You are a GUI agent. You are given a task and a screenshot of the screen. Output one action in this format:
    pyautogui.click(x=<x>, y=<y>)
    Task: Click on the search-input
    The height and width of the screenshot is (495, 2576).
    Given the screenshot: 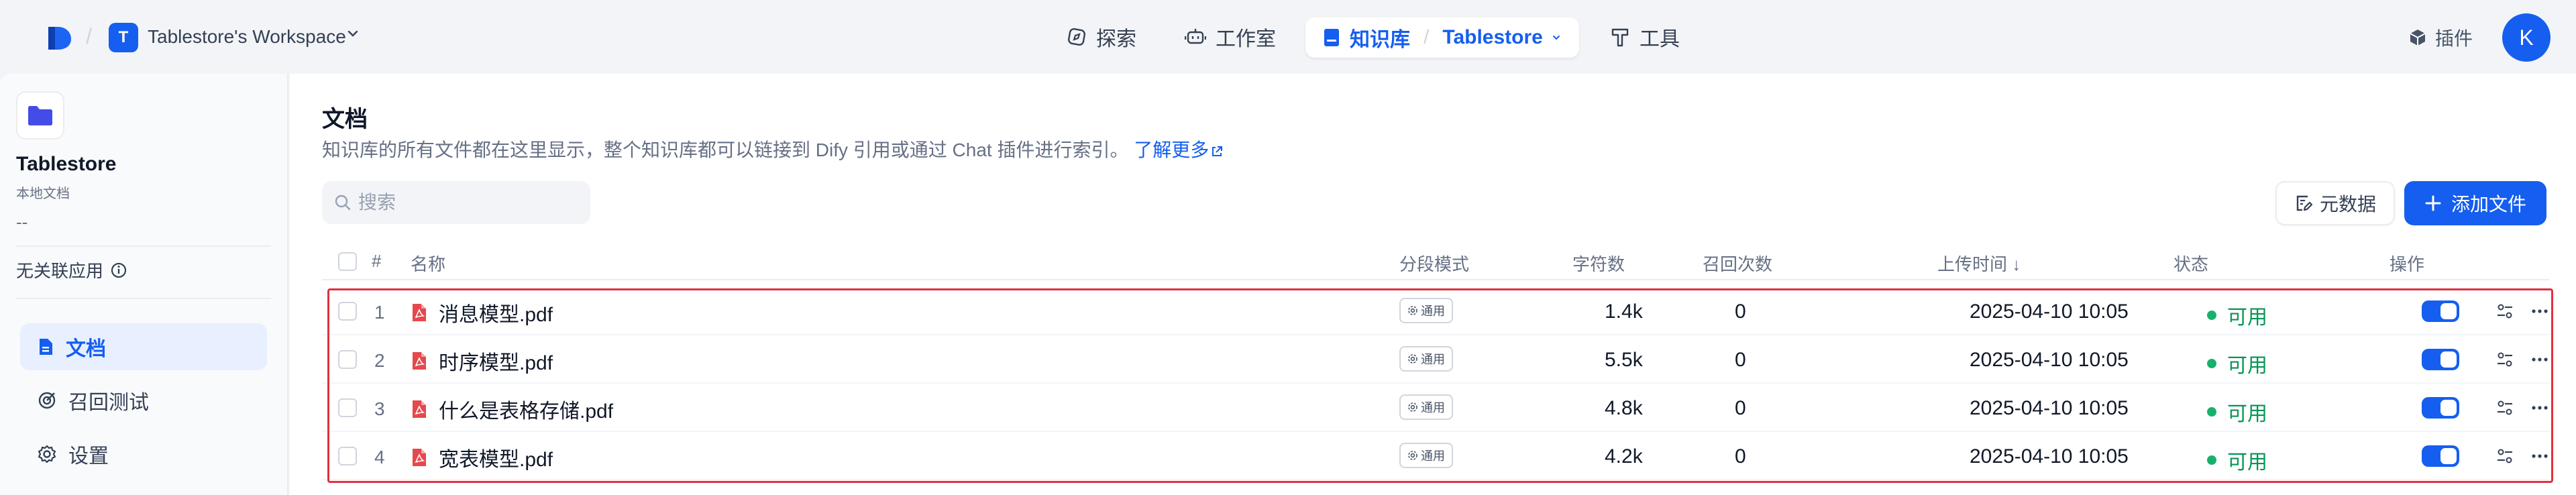 What is the action you would take?
    pyautogui.click(x=469, y=203)
    